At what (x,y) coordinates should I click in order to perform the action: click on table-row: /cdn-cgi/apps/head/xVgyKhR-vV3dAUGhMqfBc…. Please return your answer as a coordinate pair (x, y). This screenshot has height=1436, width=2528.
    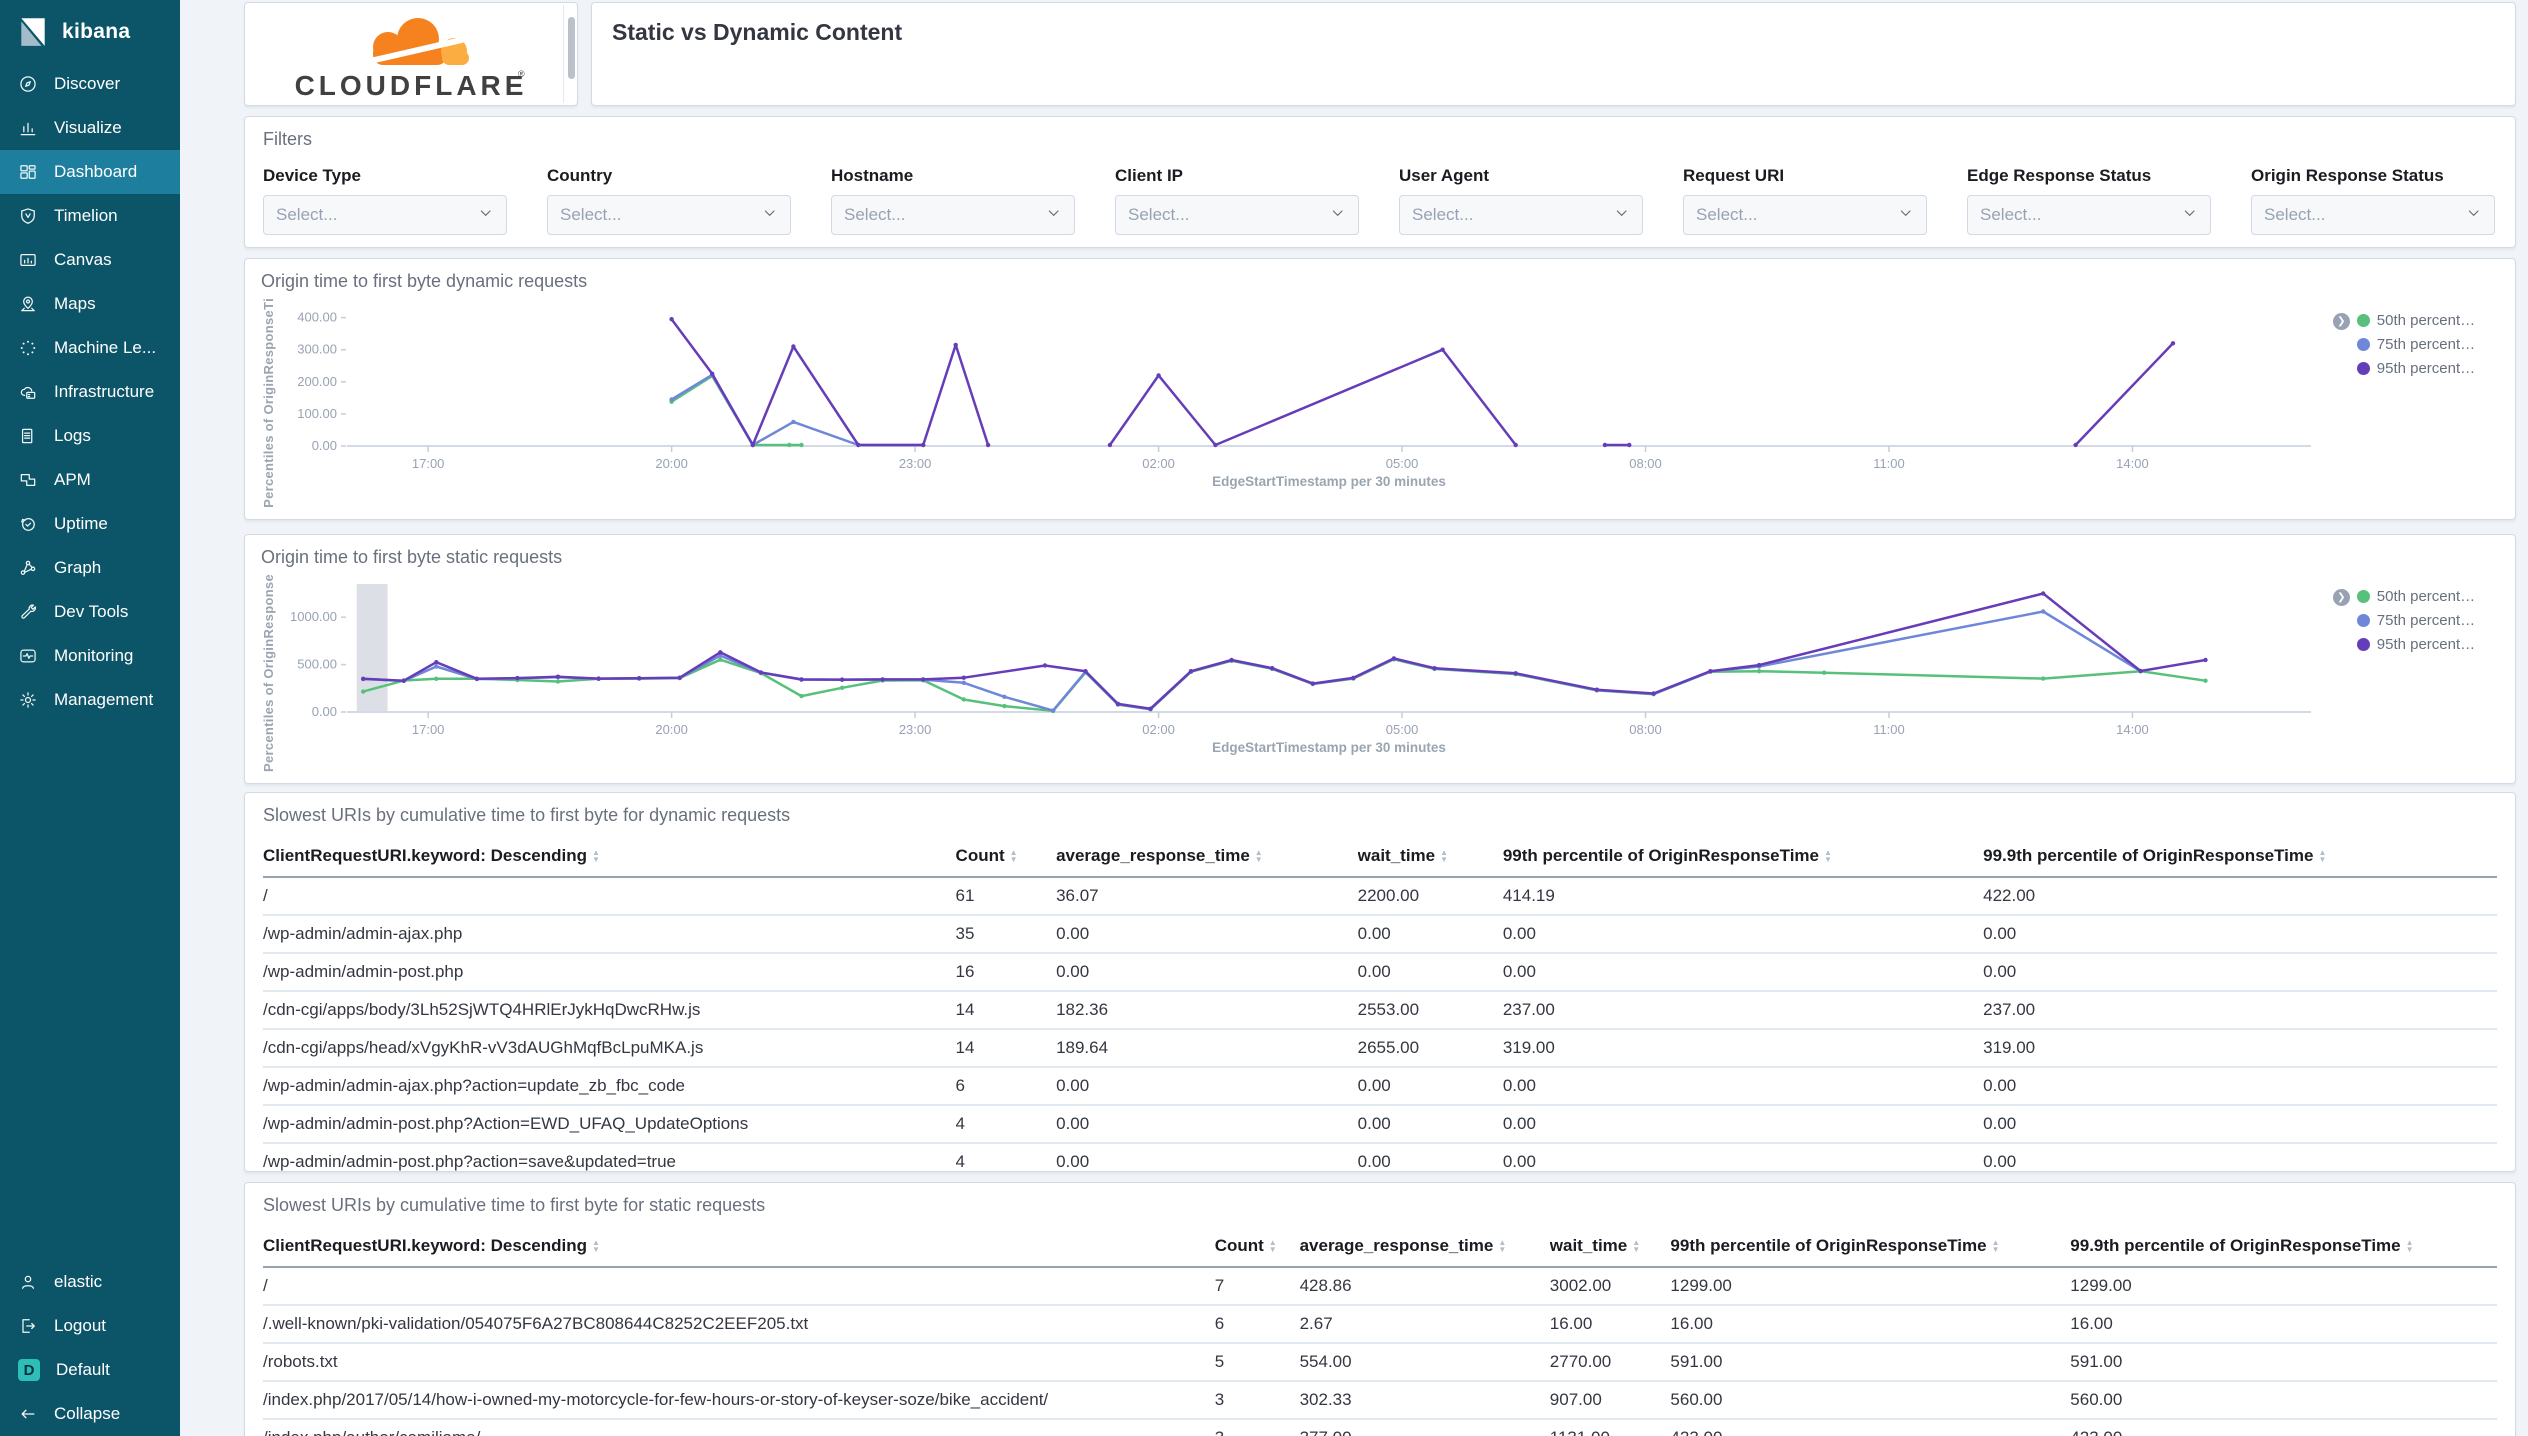
    Looking at the image, I should click on (1380, 1048).